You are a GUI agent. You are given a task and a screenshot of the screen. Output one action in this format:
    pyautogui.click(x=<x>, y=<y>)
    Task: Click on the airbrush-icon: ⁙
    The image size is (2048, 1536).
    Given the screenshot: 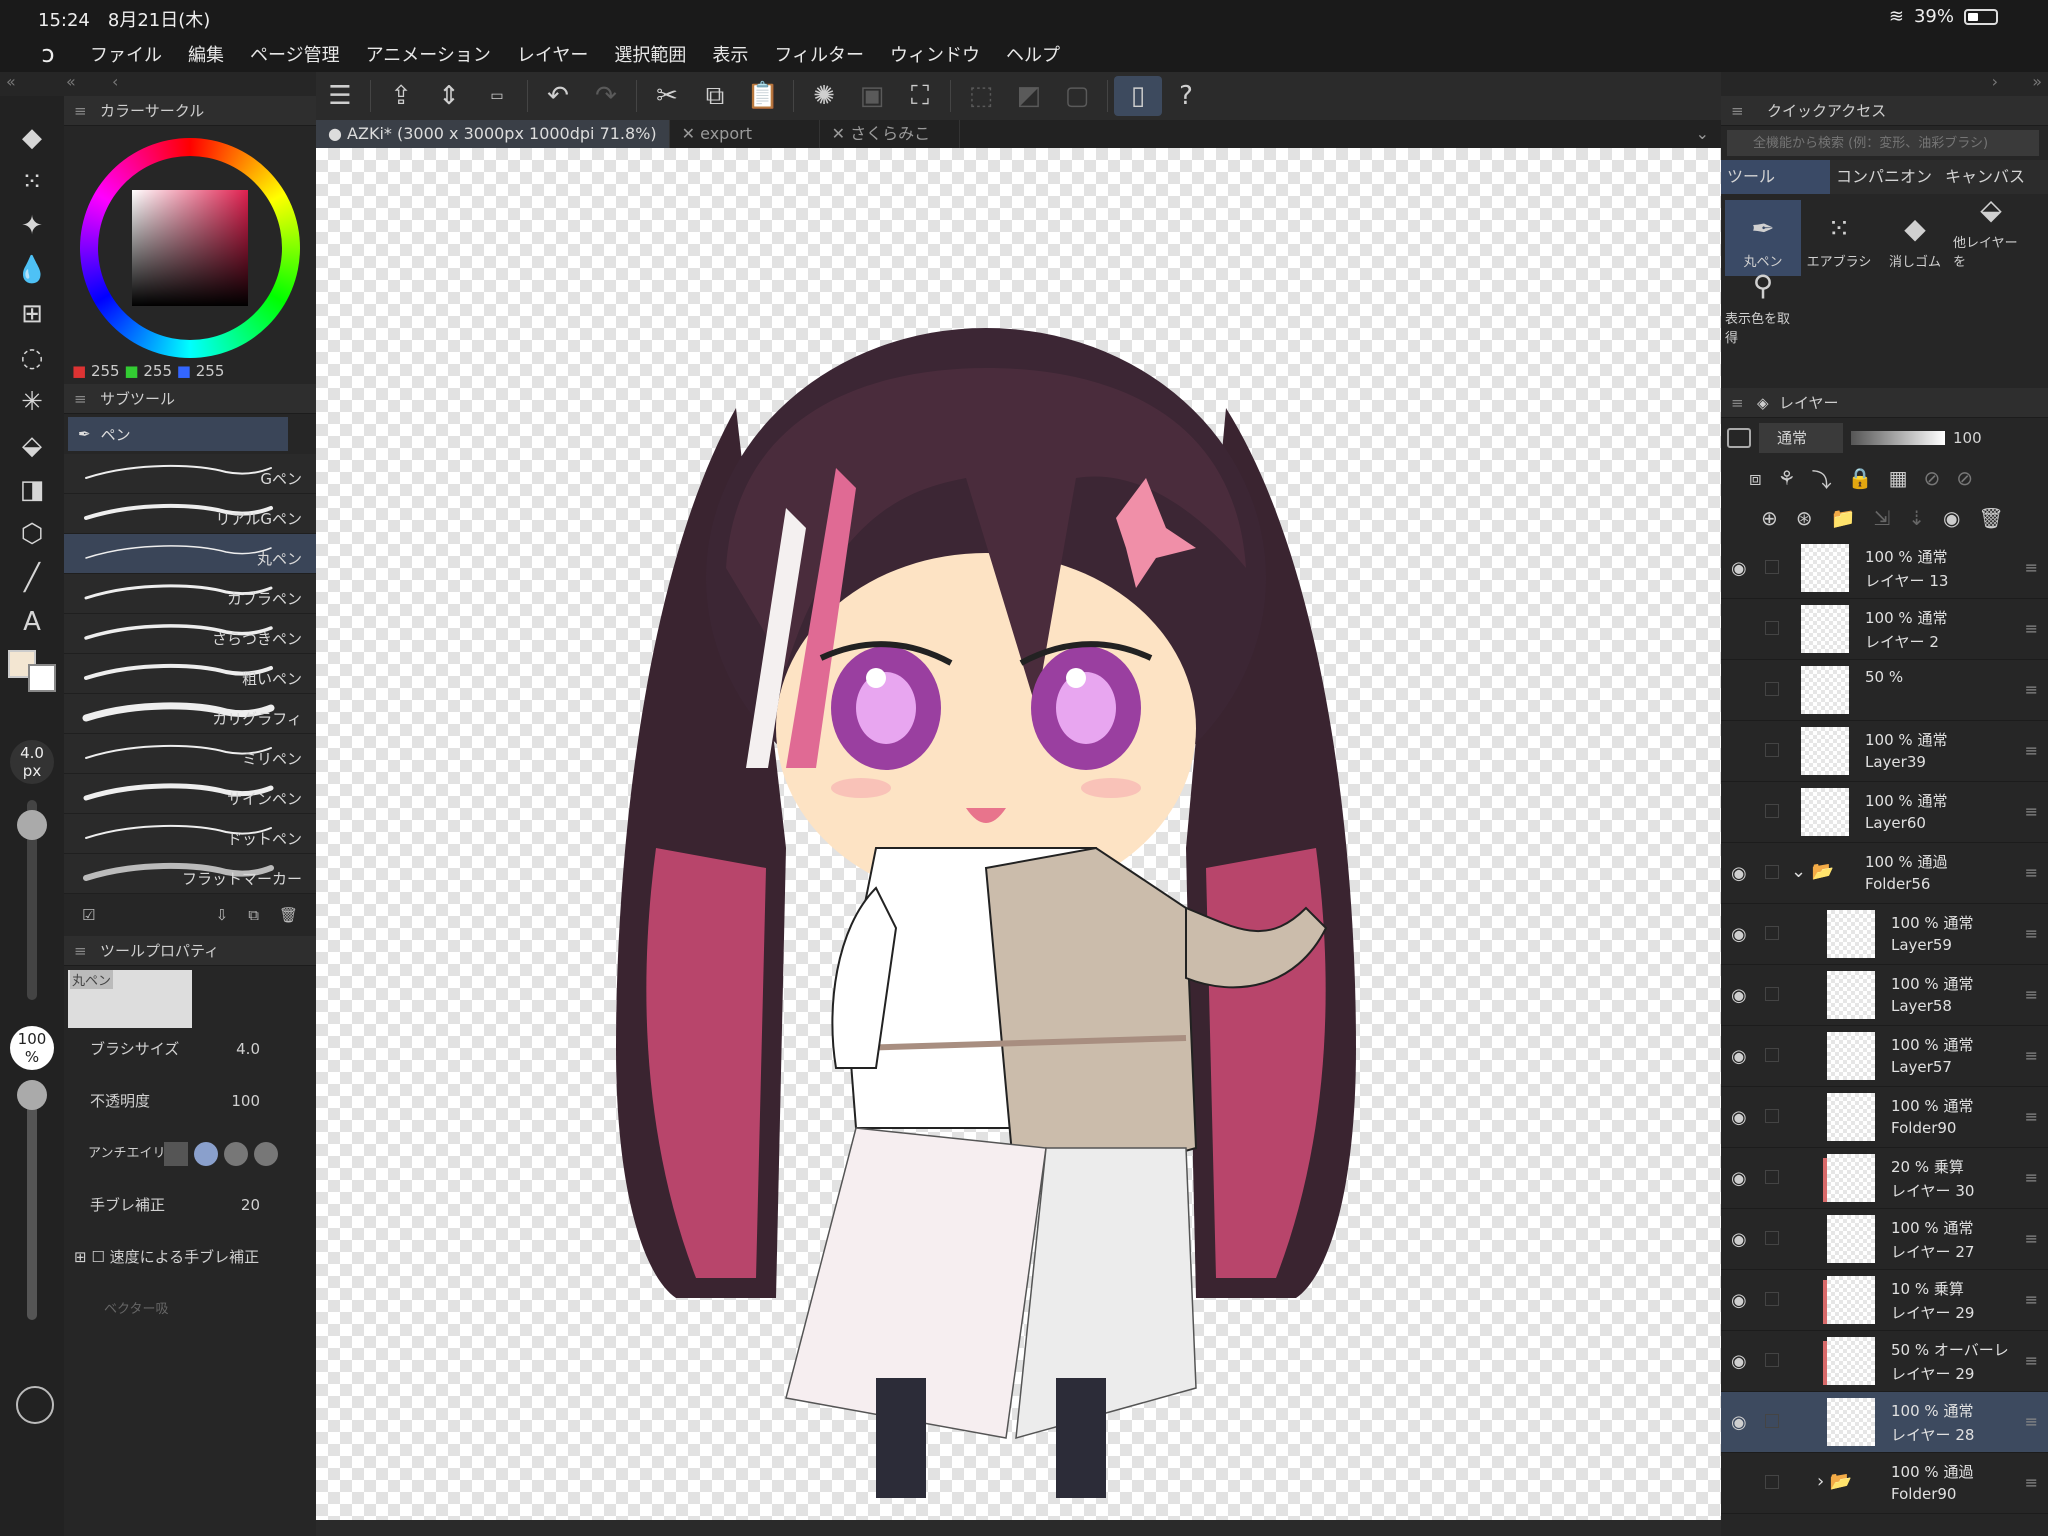 What is the action you would take?
    pyautogui.click(x=32, y=182)
    